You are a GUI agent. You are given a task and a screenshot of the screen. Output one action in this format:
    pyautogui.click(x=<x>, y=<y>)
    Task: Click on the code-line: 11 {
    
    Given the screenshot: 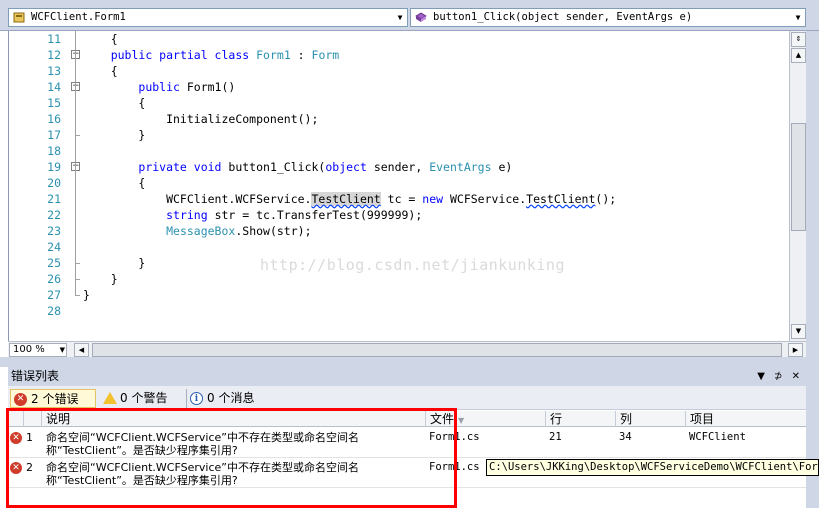 What is the action you would take?
    pyautogui.click(x=399, y=39)
    